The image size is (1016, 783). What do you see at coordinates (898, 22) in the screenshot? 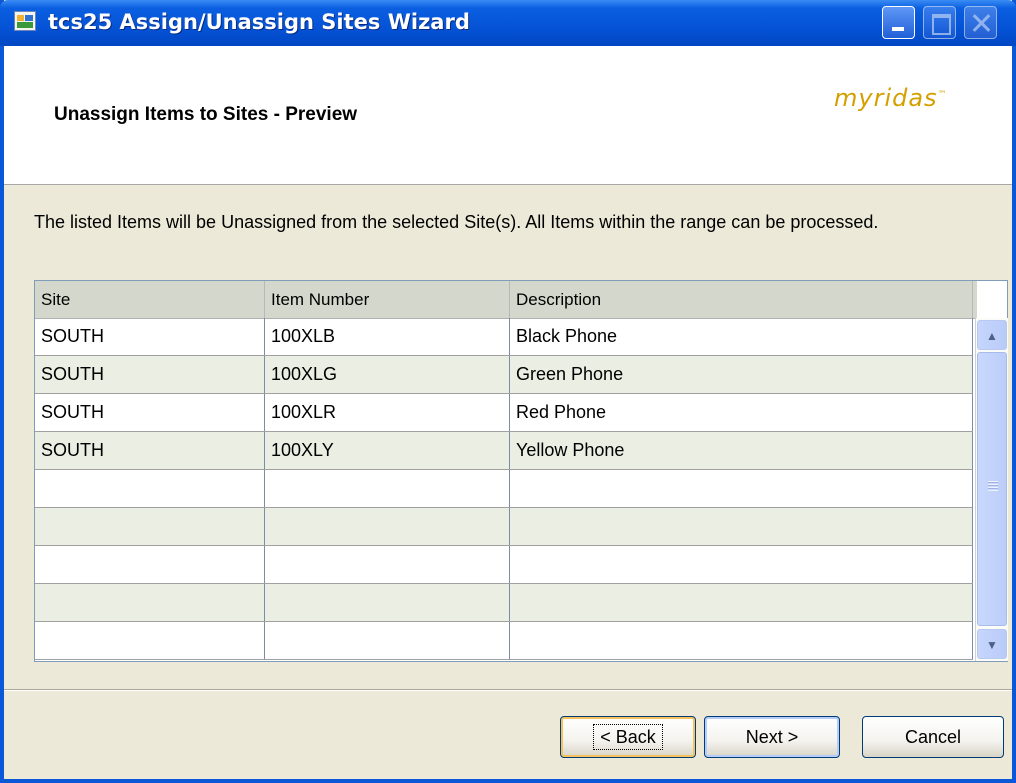
I see `minimize-button` at bounding box center [898, 22].